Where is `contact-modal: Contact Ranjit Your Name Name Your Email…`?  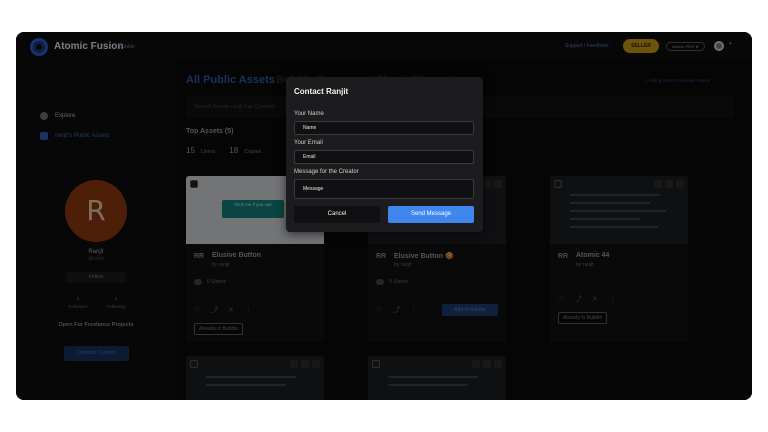
contact-modal: Contact Ranjit Your Name Name Your Email… is located at coordinates (384, 154).